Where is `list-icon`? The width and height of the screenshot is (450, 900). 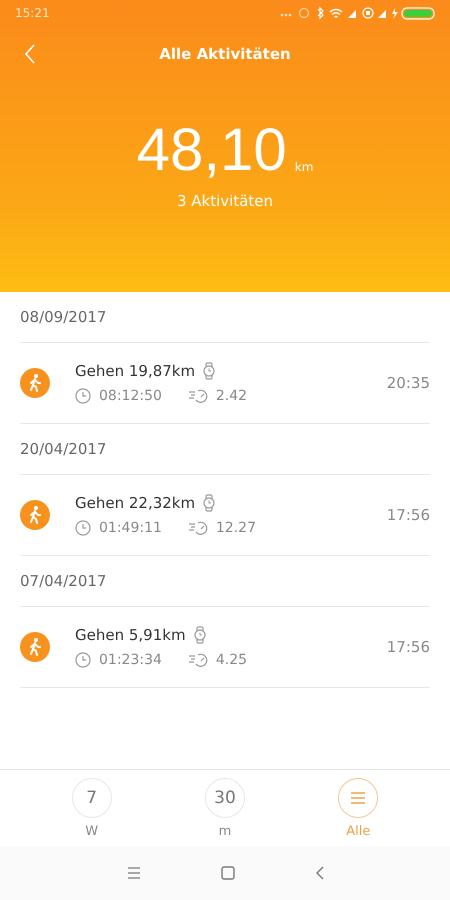
list-icon is located at coordinates (358, 798).